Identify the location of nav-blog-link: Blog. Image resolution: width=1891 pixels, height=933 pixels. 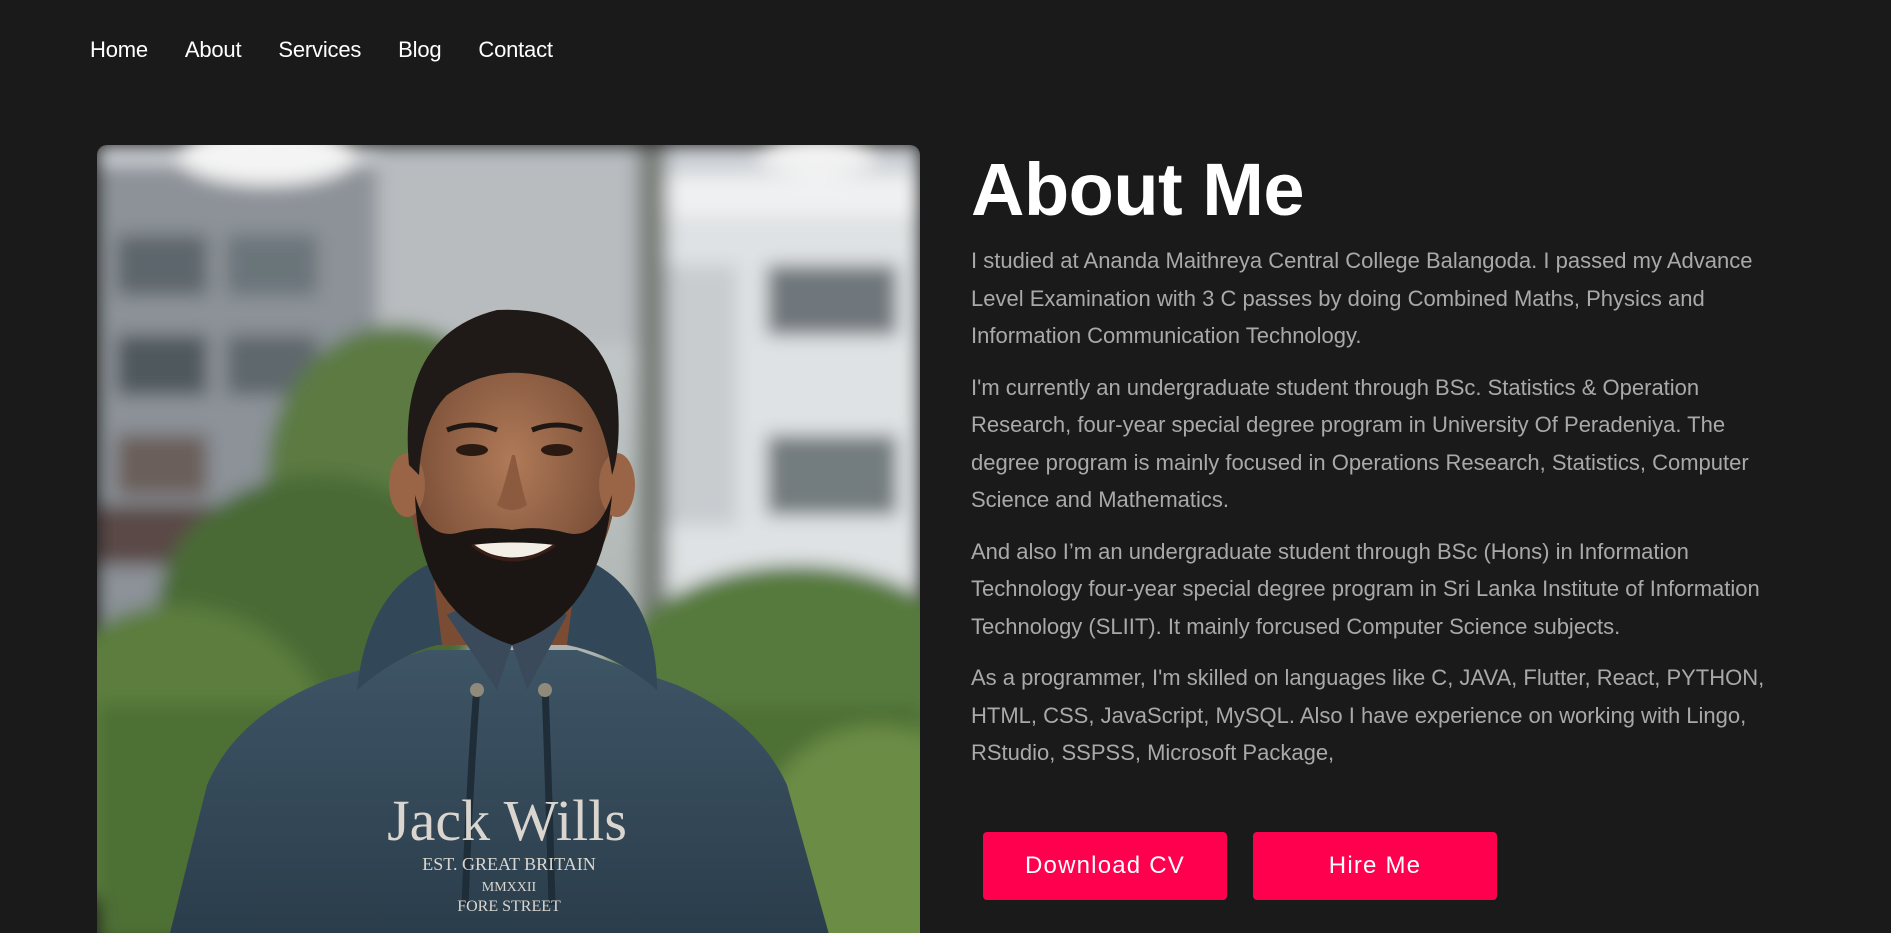
(419, 50).